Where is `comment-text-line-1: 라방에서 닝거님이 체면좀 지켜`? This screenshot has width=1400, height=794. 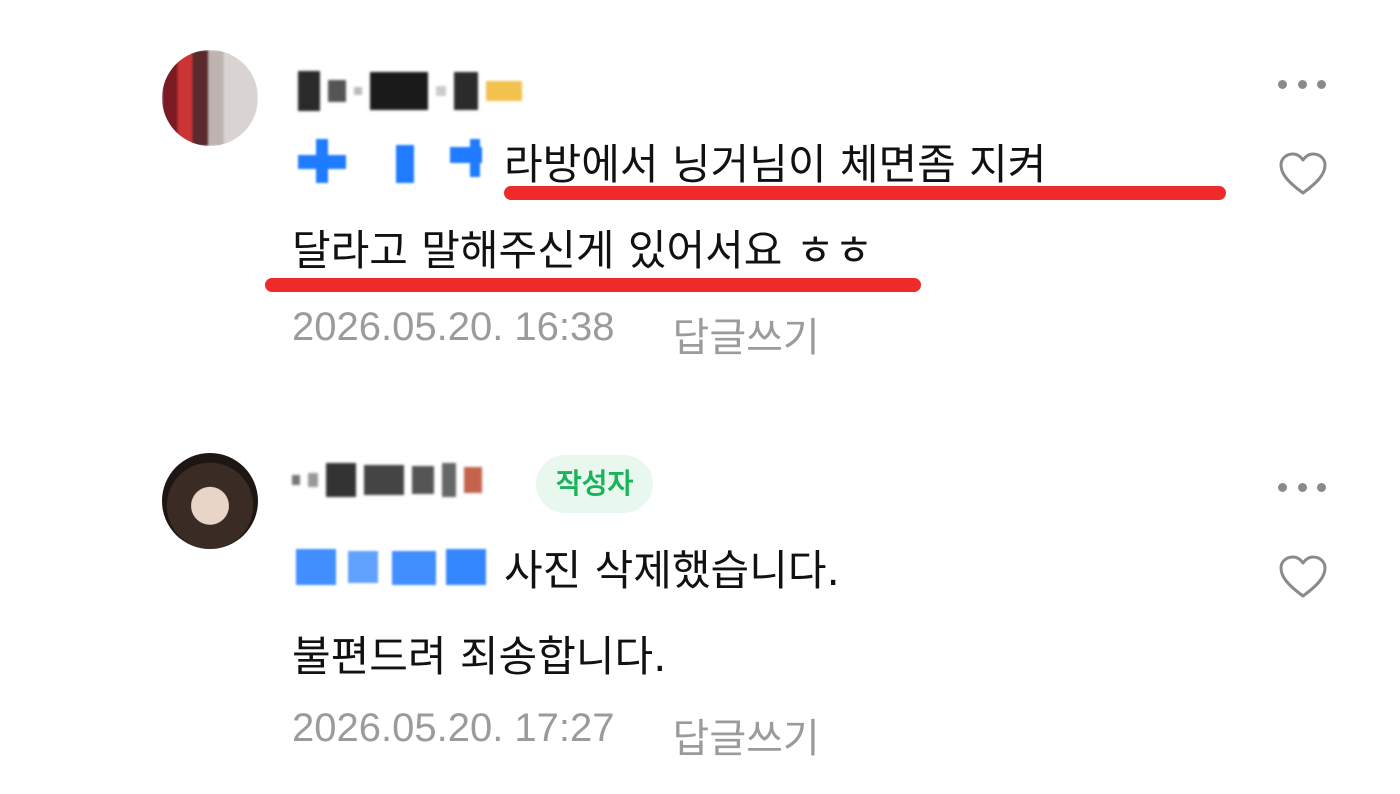
comment-text-line-1: 라방에서 닝거님이 체면좀 지켜 is located at coordinates (775, 164).